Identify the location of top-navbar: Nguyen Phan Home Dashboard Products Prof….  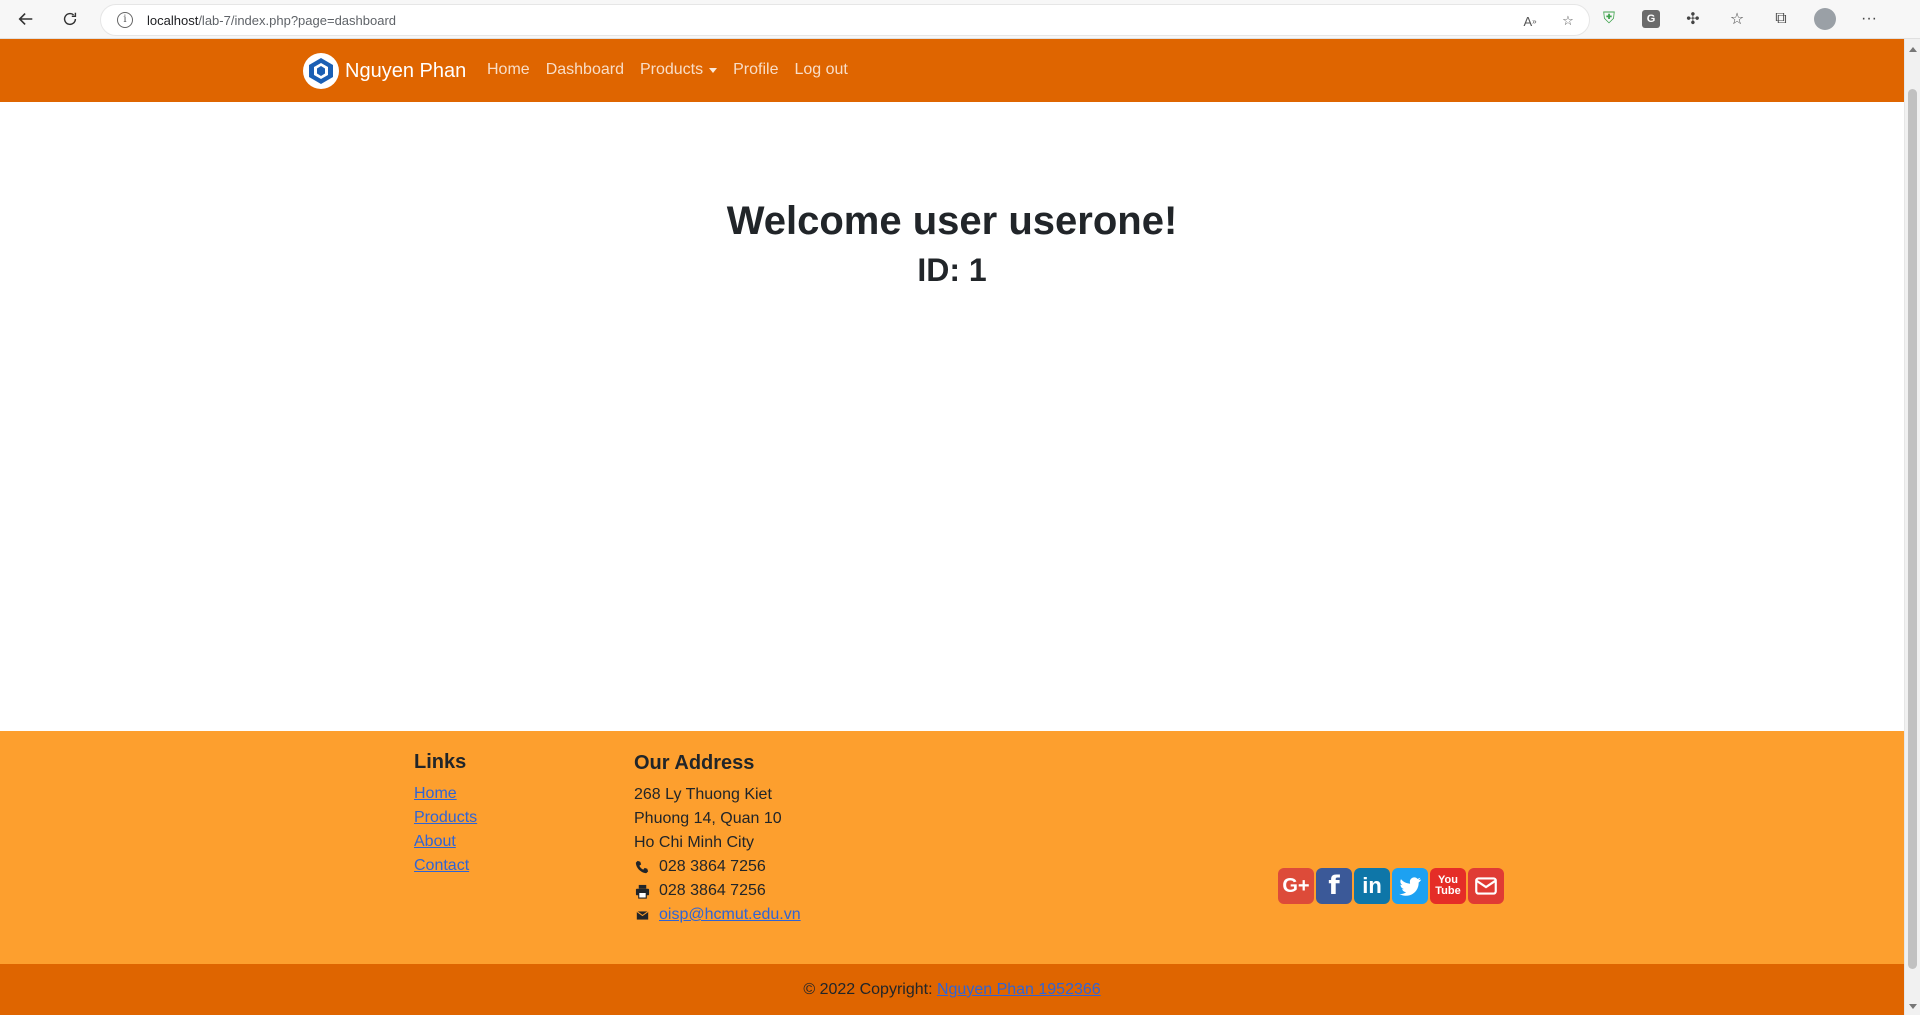
(952, 70).